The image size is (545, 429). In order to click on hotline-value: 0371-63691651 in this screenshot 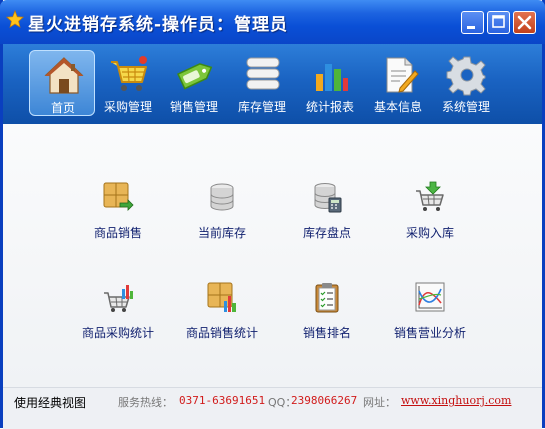, I will do `click(222, 400)`.